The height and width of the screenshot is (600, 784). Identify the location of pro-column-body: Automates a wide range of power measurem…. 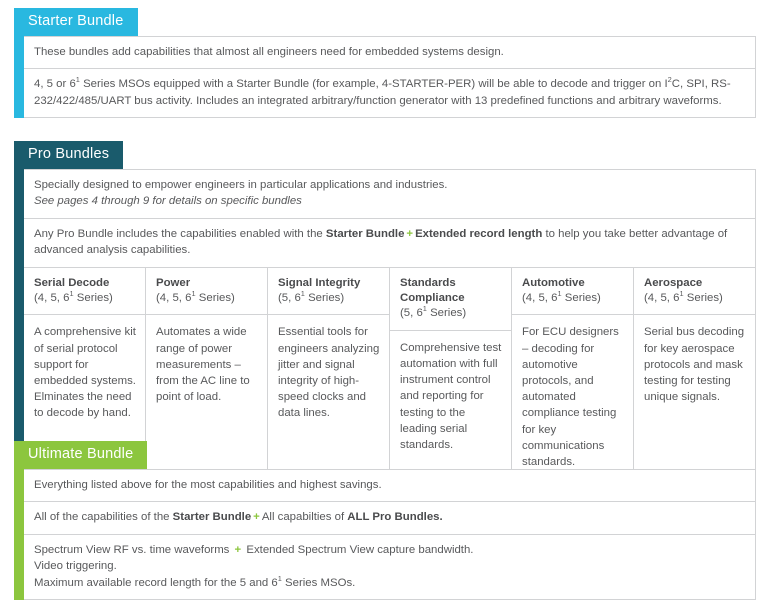
(206, 374).